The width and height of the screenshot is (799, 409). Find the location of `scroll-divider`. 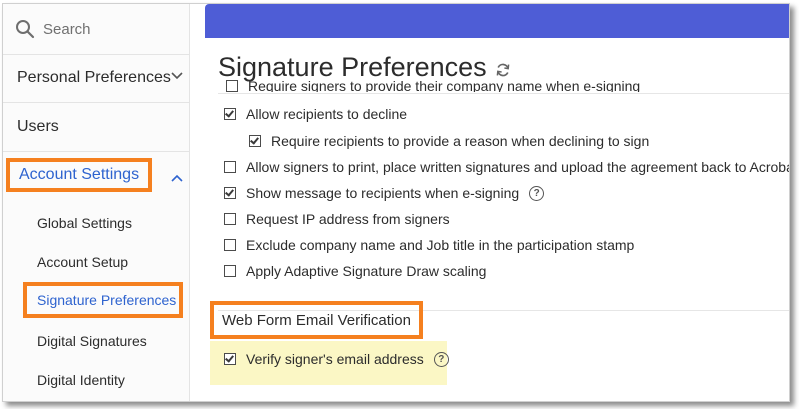

scroll-divider is located at coordinates (503, 93).